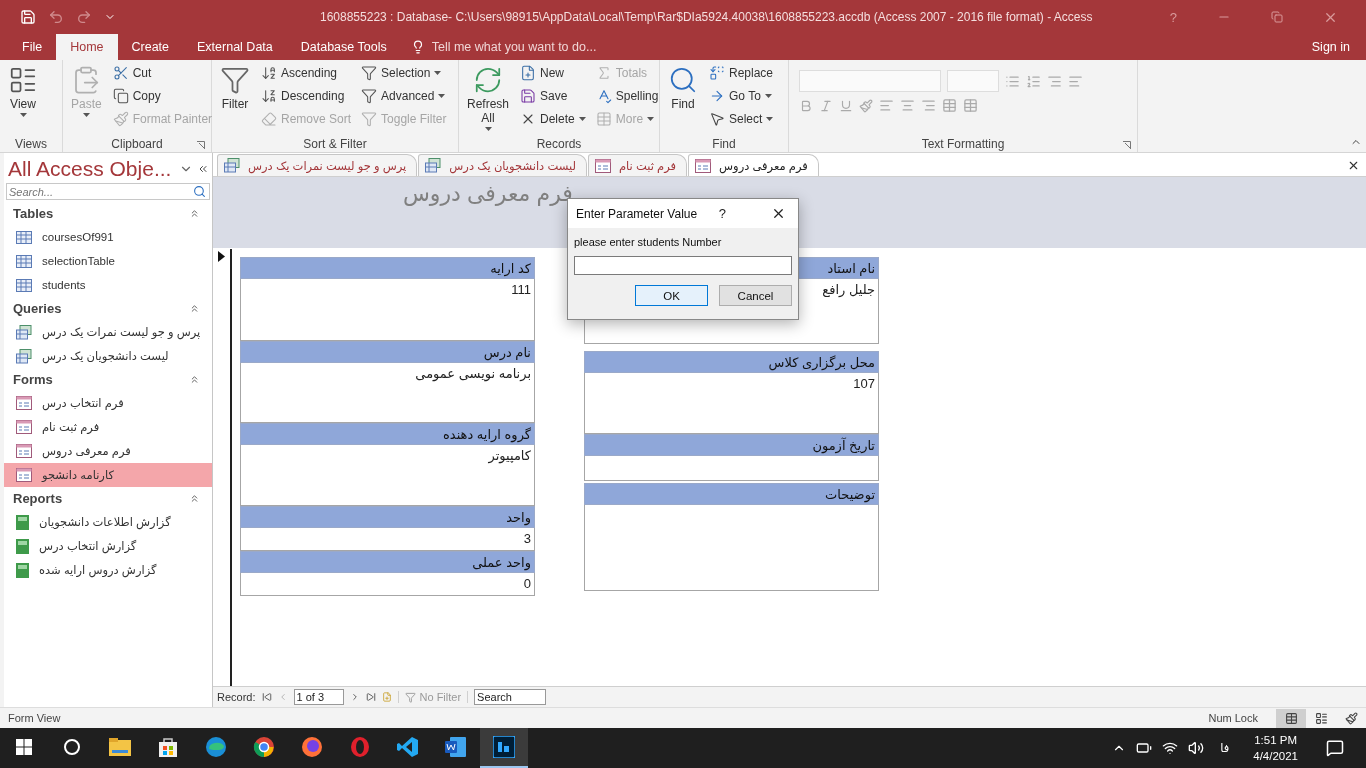 The width and height of the screenshot is (1366, 768). I want to click on field-label: تاریخ آزمون, so click(731, 445).